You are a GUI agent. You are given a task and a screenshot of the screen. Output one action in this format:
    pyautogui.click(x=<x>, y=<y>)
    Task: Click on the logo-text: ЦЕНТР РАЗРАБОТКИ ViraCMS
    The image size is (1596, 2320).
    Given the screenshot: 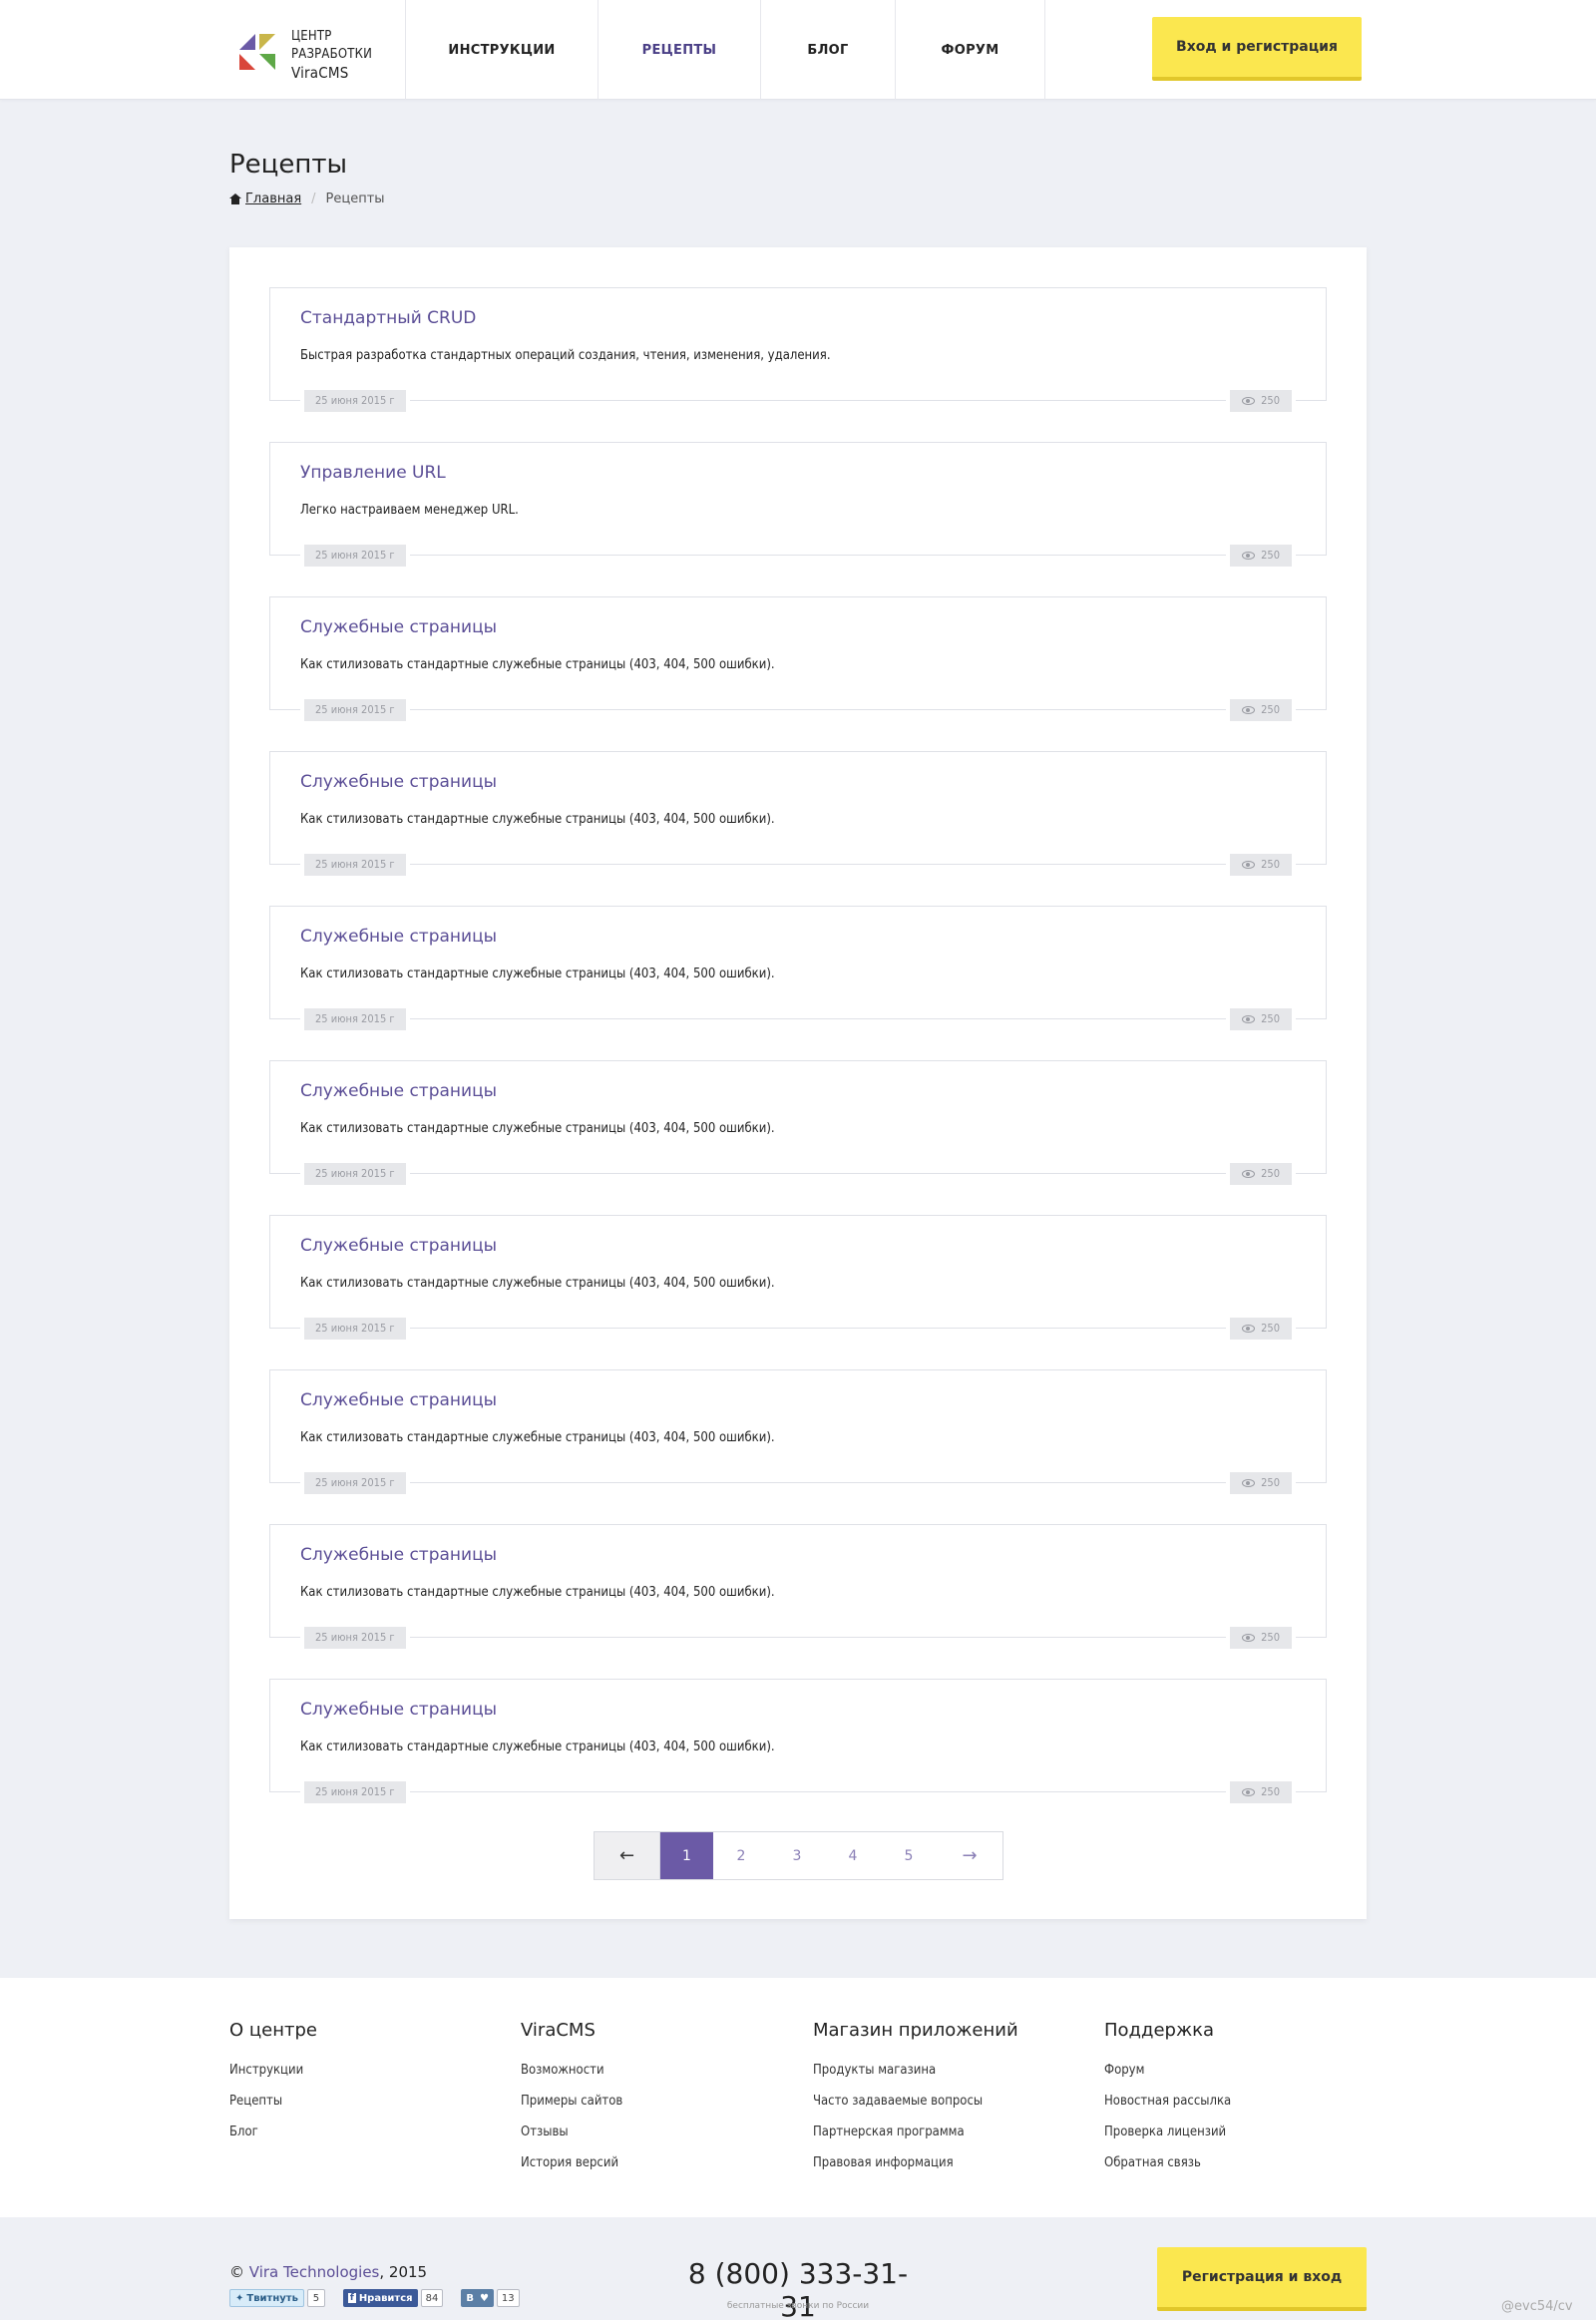 What is the action you would take?
    pyautogui.click(x=331, y=55)
    